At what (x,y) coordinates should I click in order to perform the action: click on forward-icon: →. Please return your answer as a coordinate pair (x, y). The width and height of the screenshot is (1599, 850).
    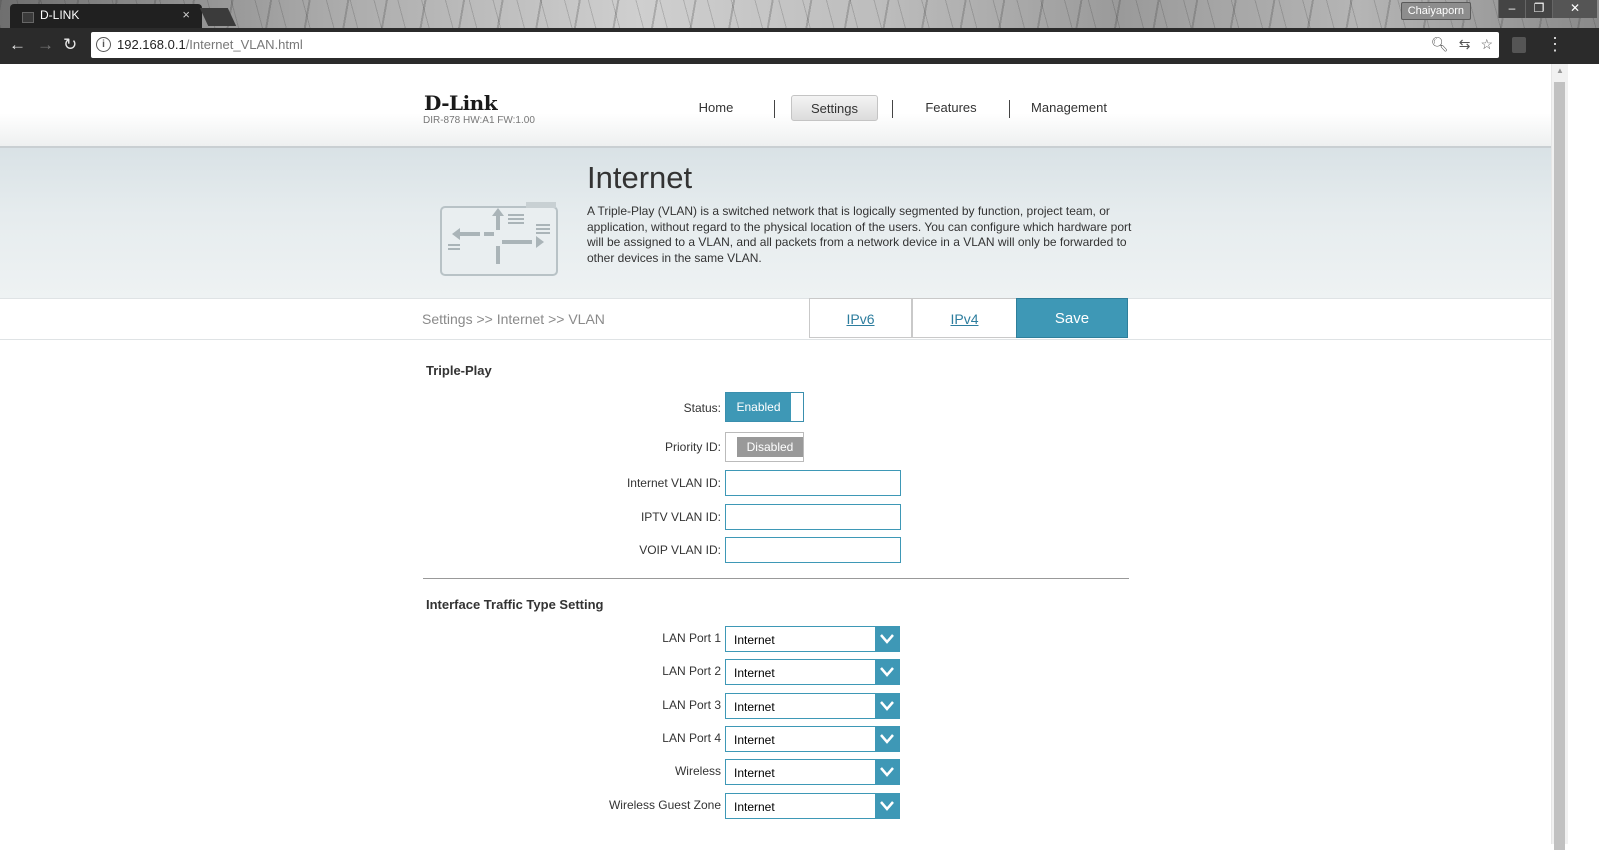
    Looking at the image, I should click on (45, 45).